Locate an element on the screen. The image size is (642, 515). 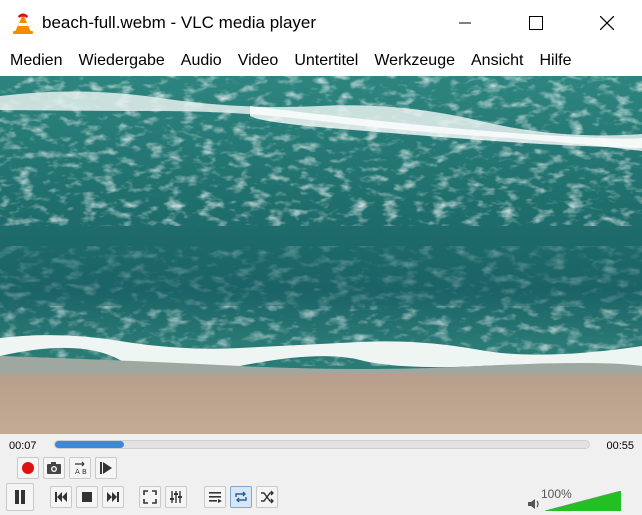
menu-medien: Medien is located at coordinates (35, 61).